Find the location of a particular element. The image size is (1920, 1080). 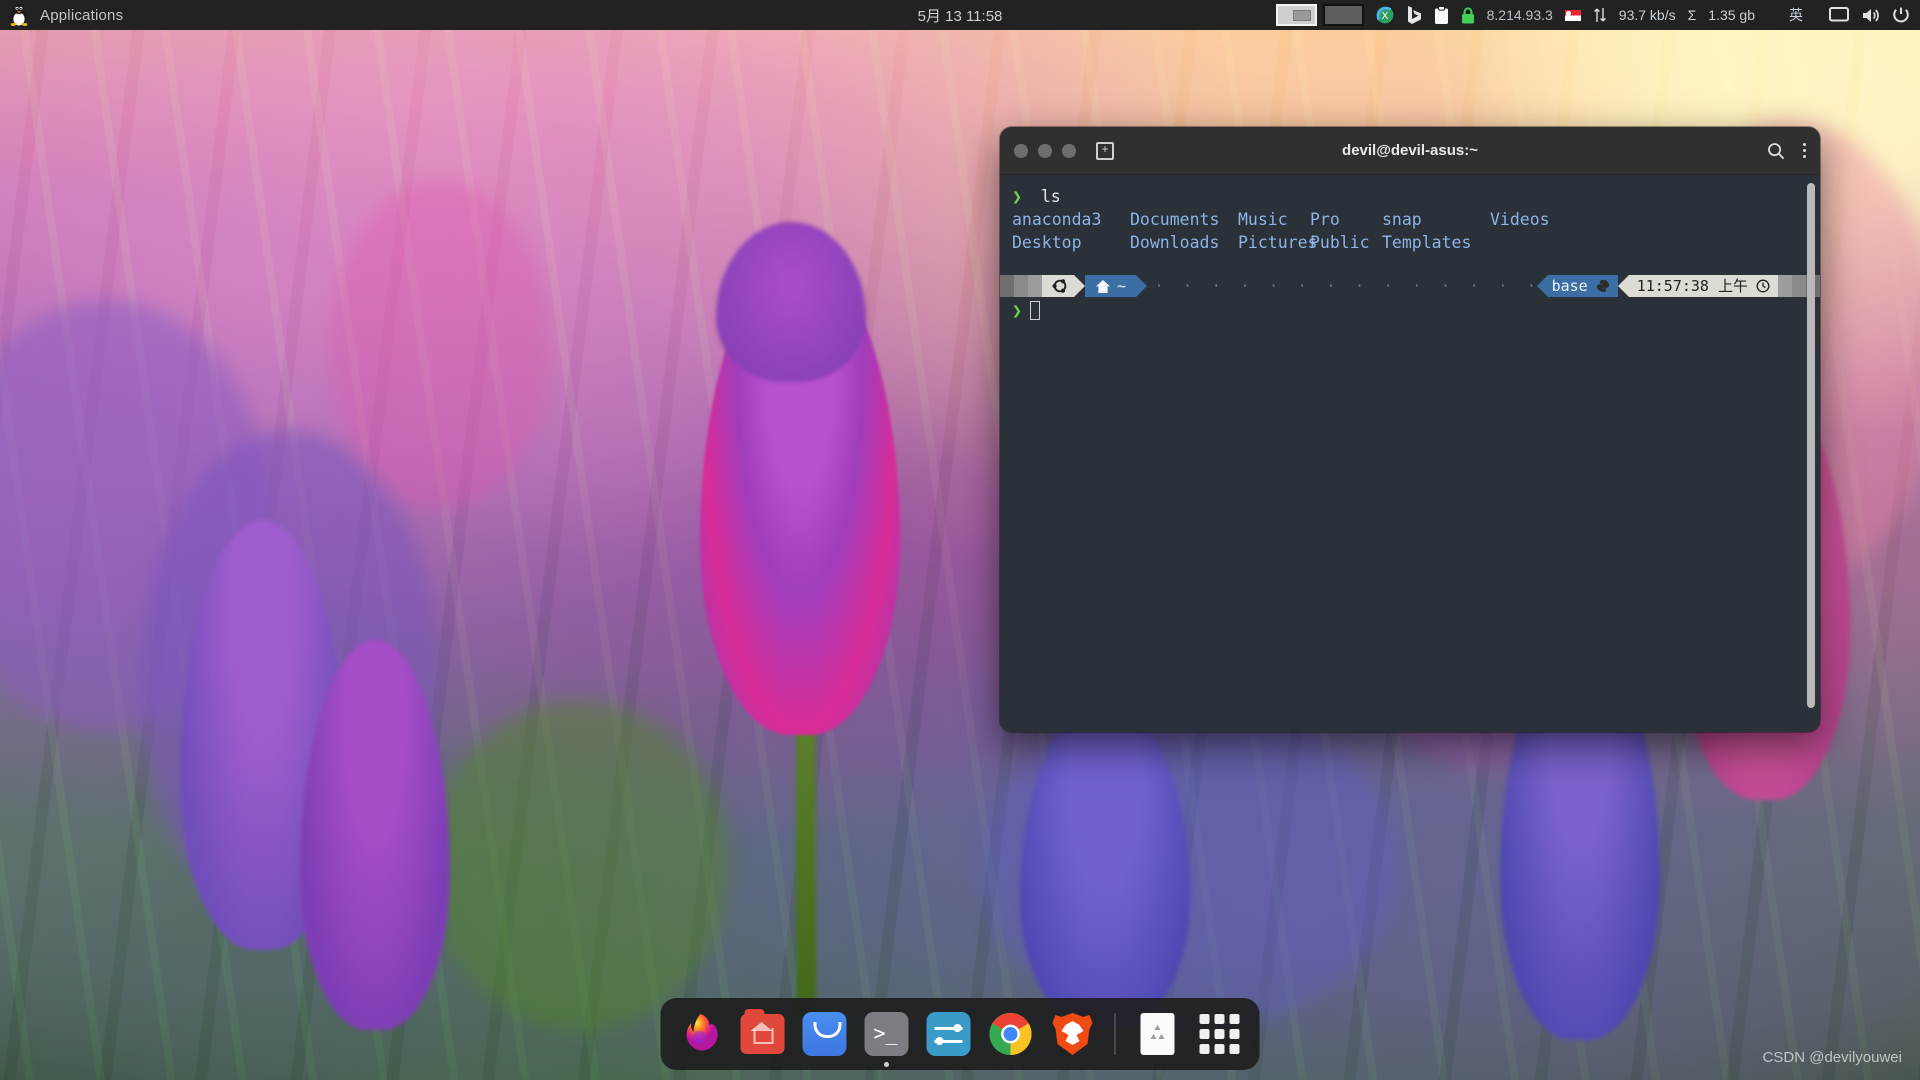

dock: >_ is located at coordinates (960, 1034).